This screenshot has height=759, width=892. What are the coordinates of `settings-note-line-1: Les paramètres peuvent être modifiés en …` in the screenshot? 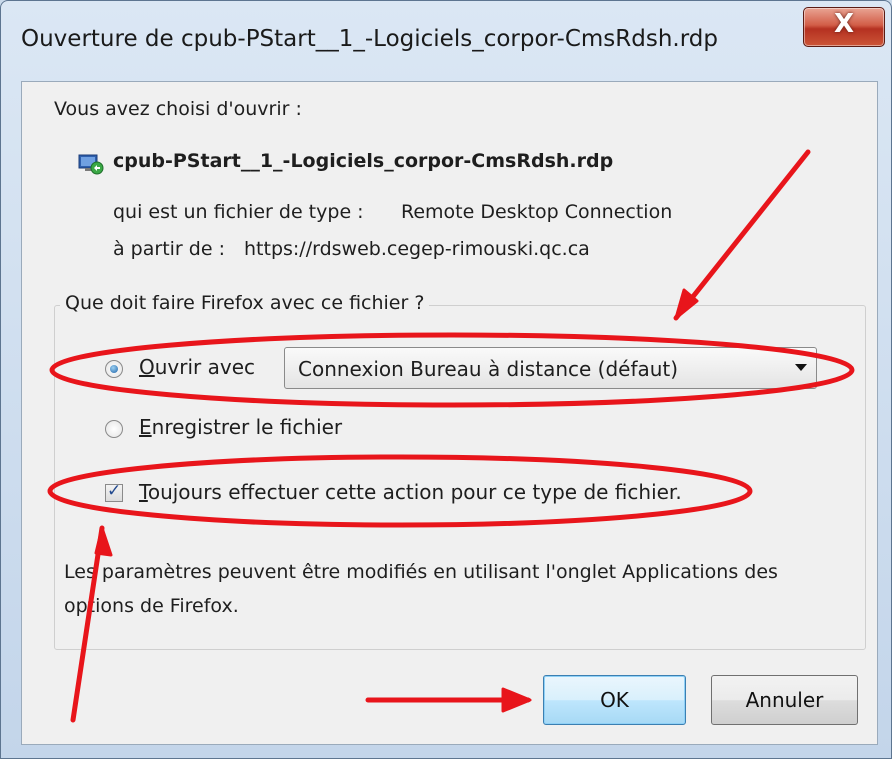 It's located at (421, 572).